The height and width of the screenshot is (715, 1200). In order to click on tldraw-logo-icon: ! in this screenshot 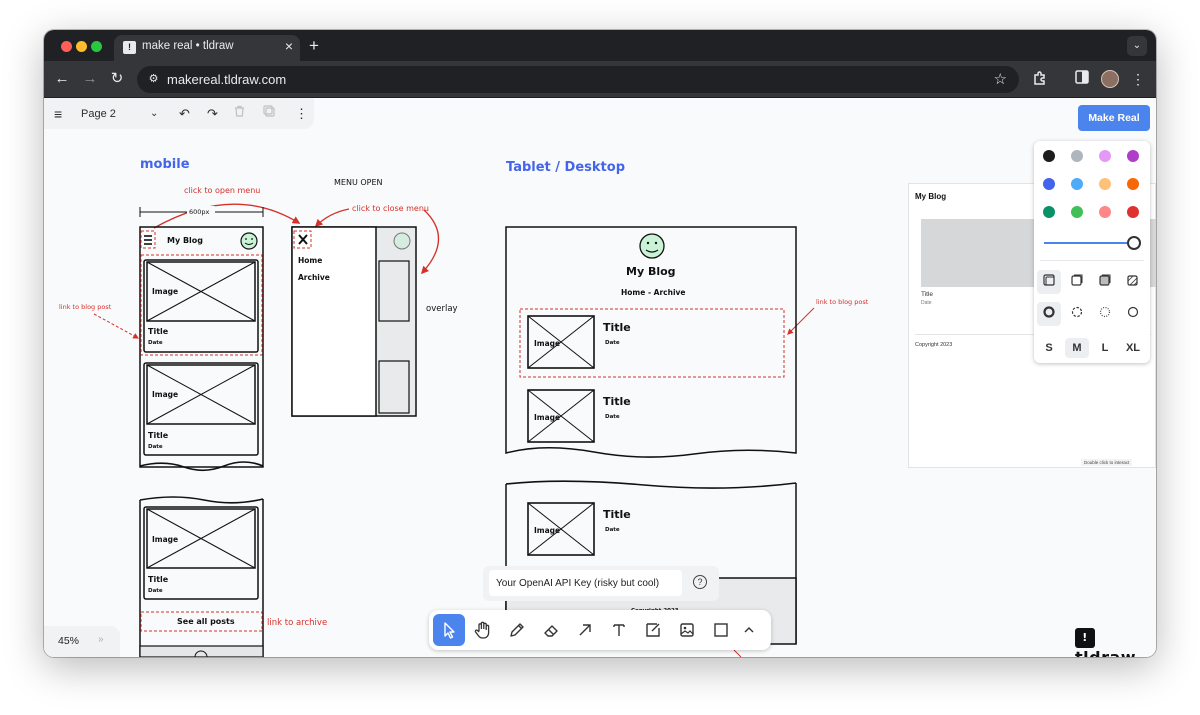, I will do `click(1085, 638)`.